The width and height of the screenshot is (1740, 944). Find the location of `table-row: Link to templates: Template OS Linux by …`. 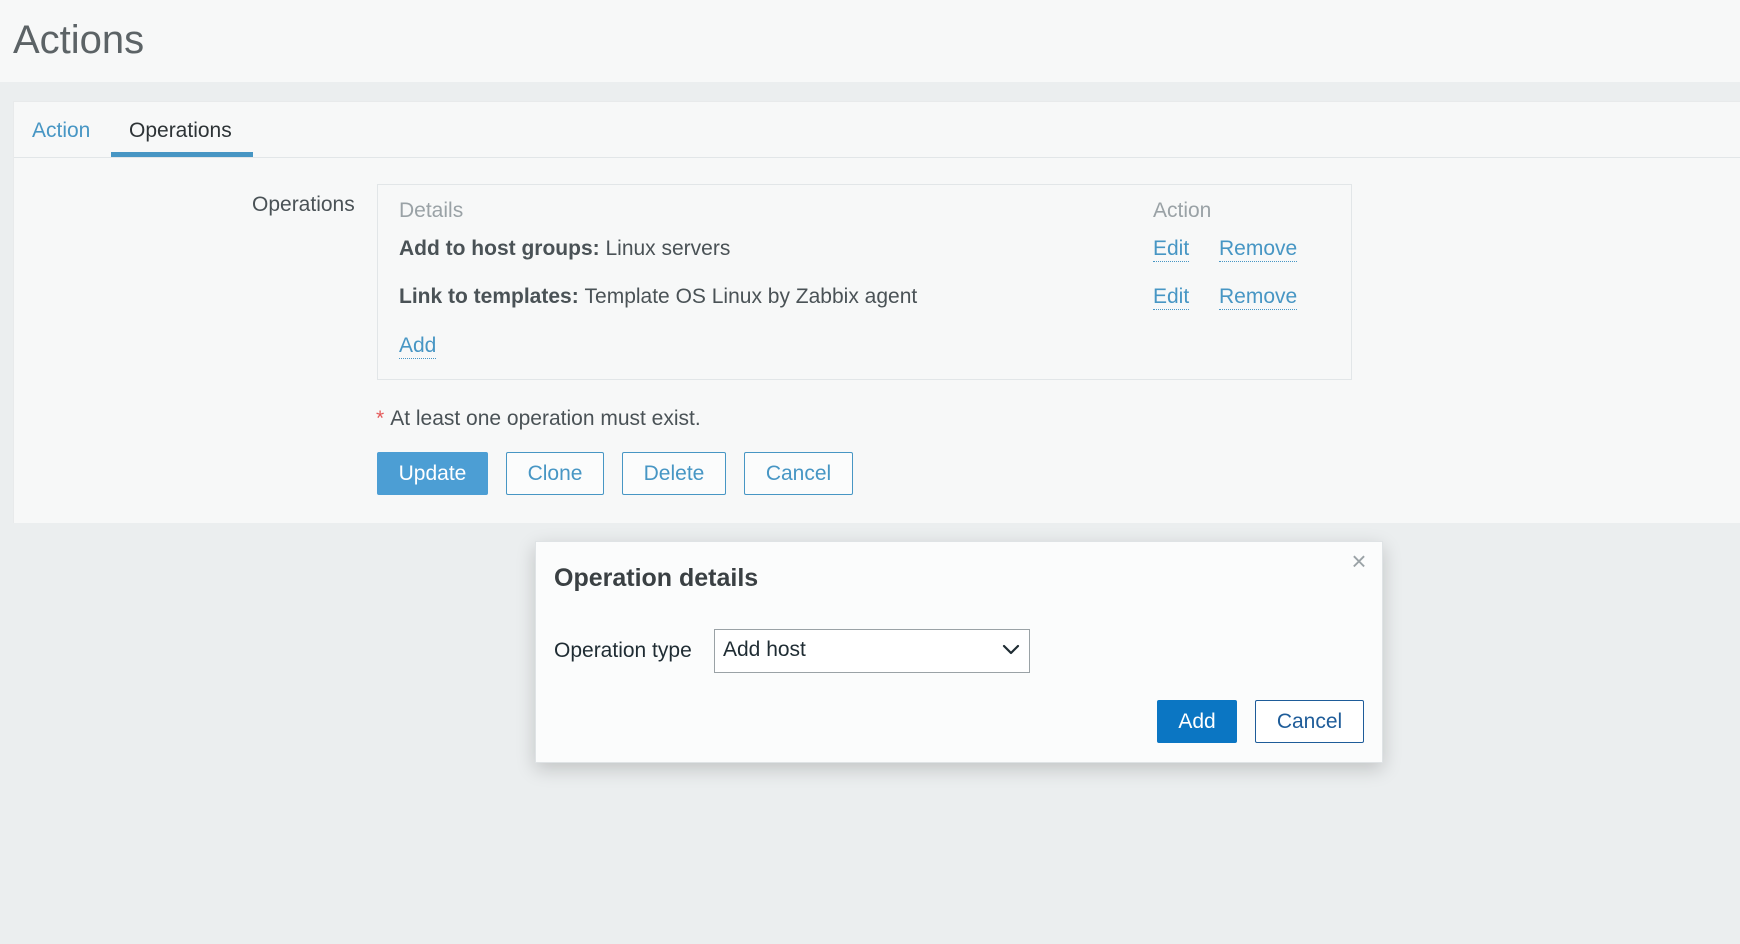

table-row: Link to templates: Template OS Linux by … is located at coordinates (658, 297).